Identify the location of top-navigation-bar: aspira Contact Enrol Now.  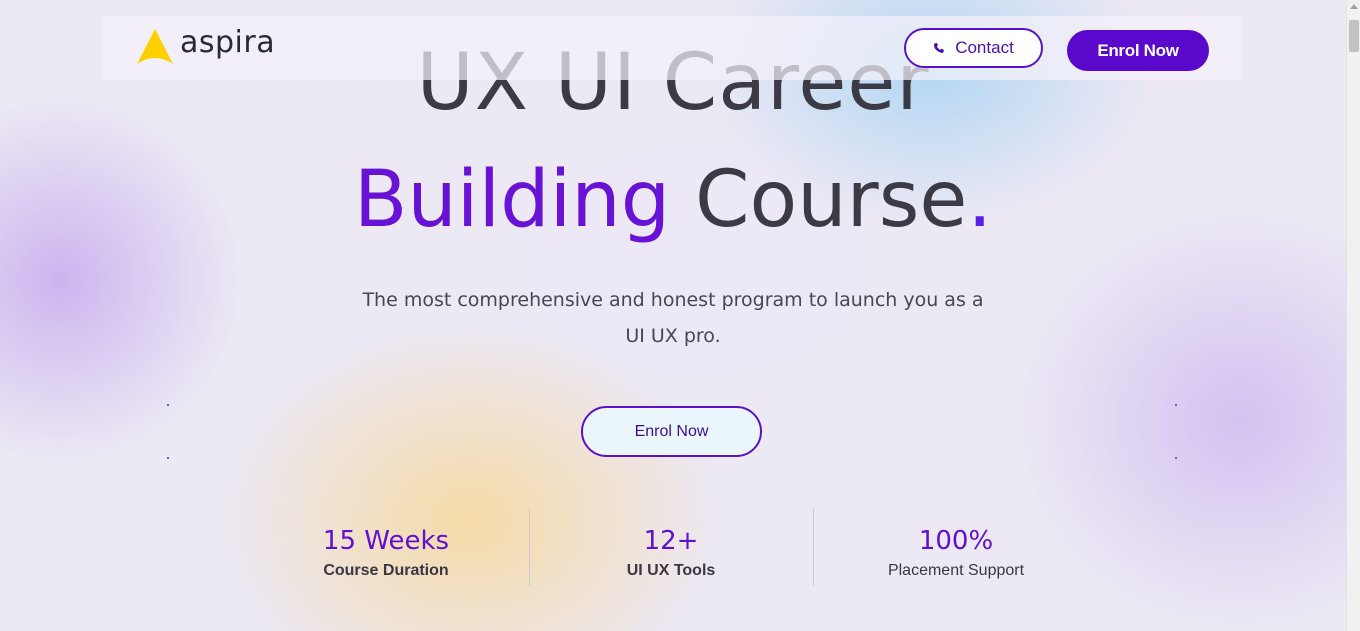
(672, 48).